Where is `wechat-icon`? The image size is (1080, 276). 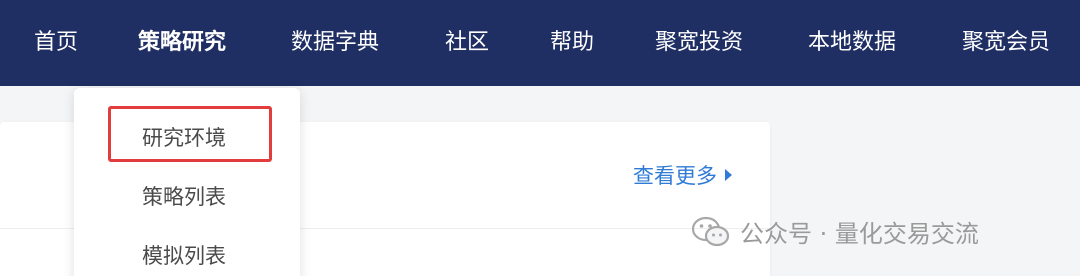 wechat-icon is located at coordinates (711, 231).